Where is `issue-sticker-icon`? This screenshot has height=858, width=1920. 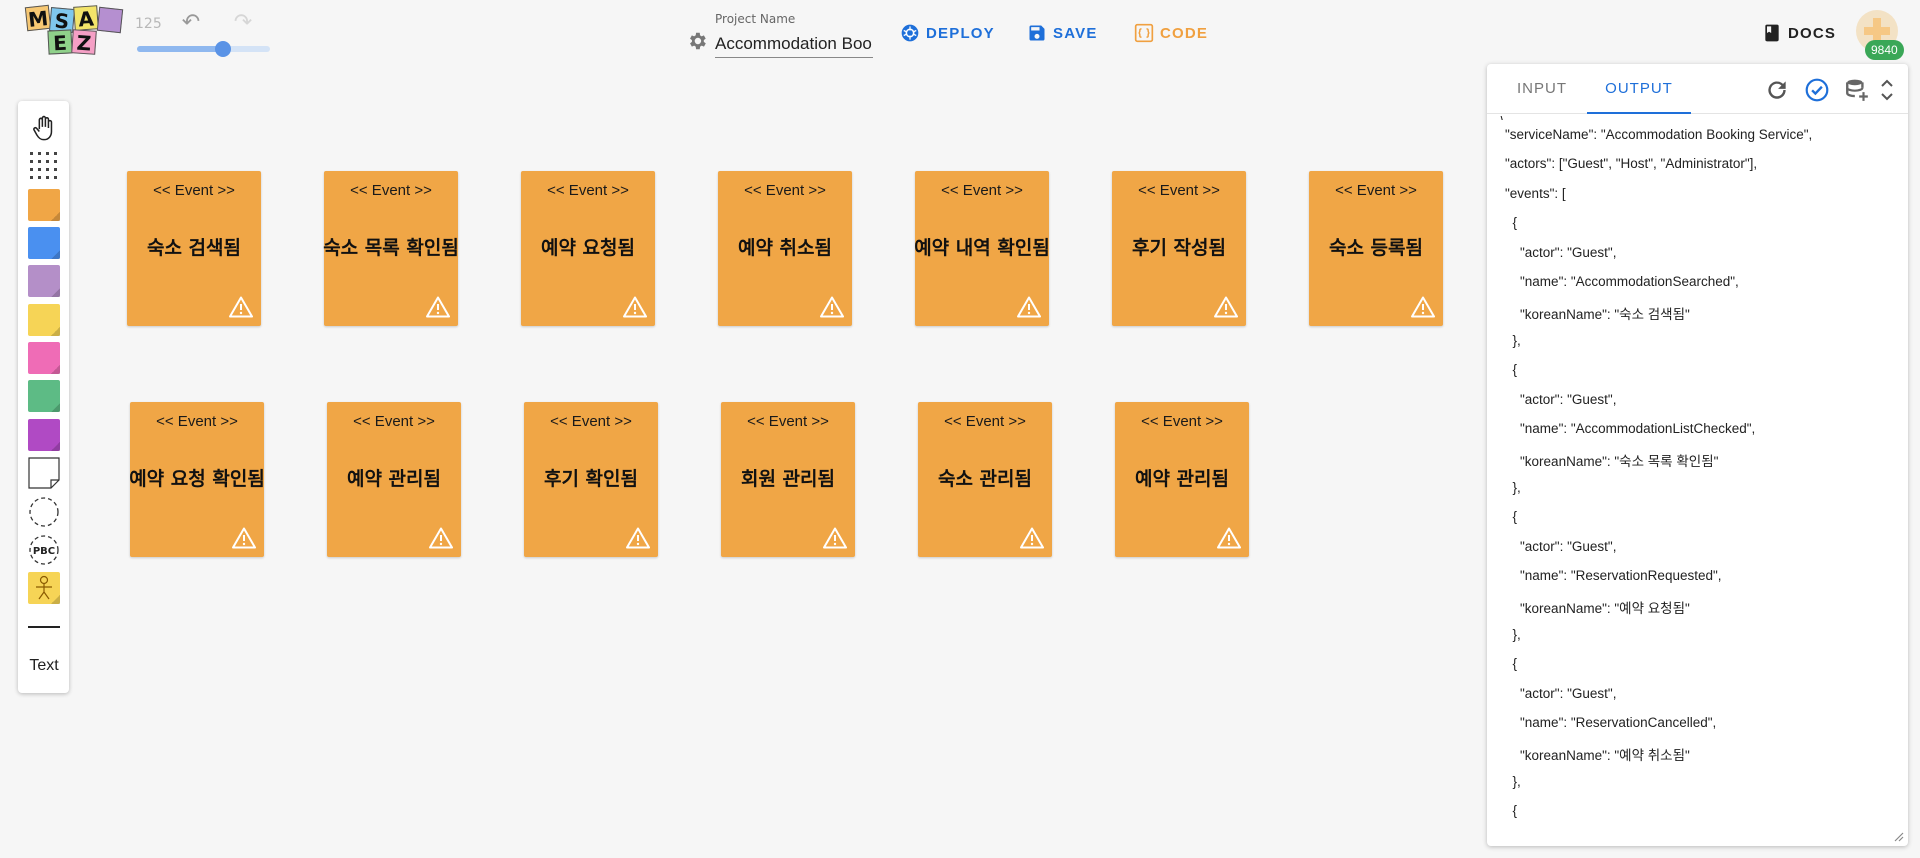
issue-sticker-icon is located at coordinates (44, 435).